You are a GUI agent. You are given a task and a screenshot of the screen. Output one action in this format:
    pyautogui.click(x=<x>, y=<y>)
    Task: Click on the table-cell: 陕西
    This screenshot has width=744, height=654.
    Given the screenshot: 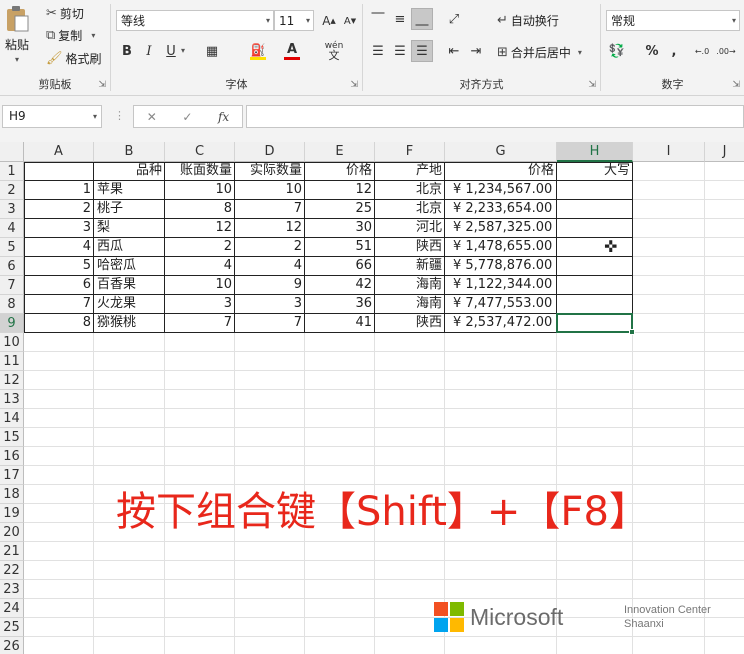 What is the action you would take?
    pyautogui.click(x=410, y=247)
    